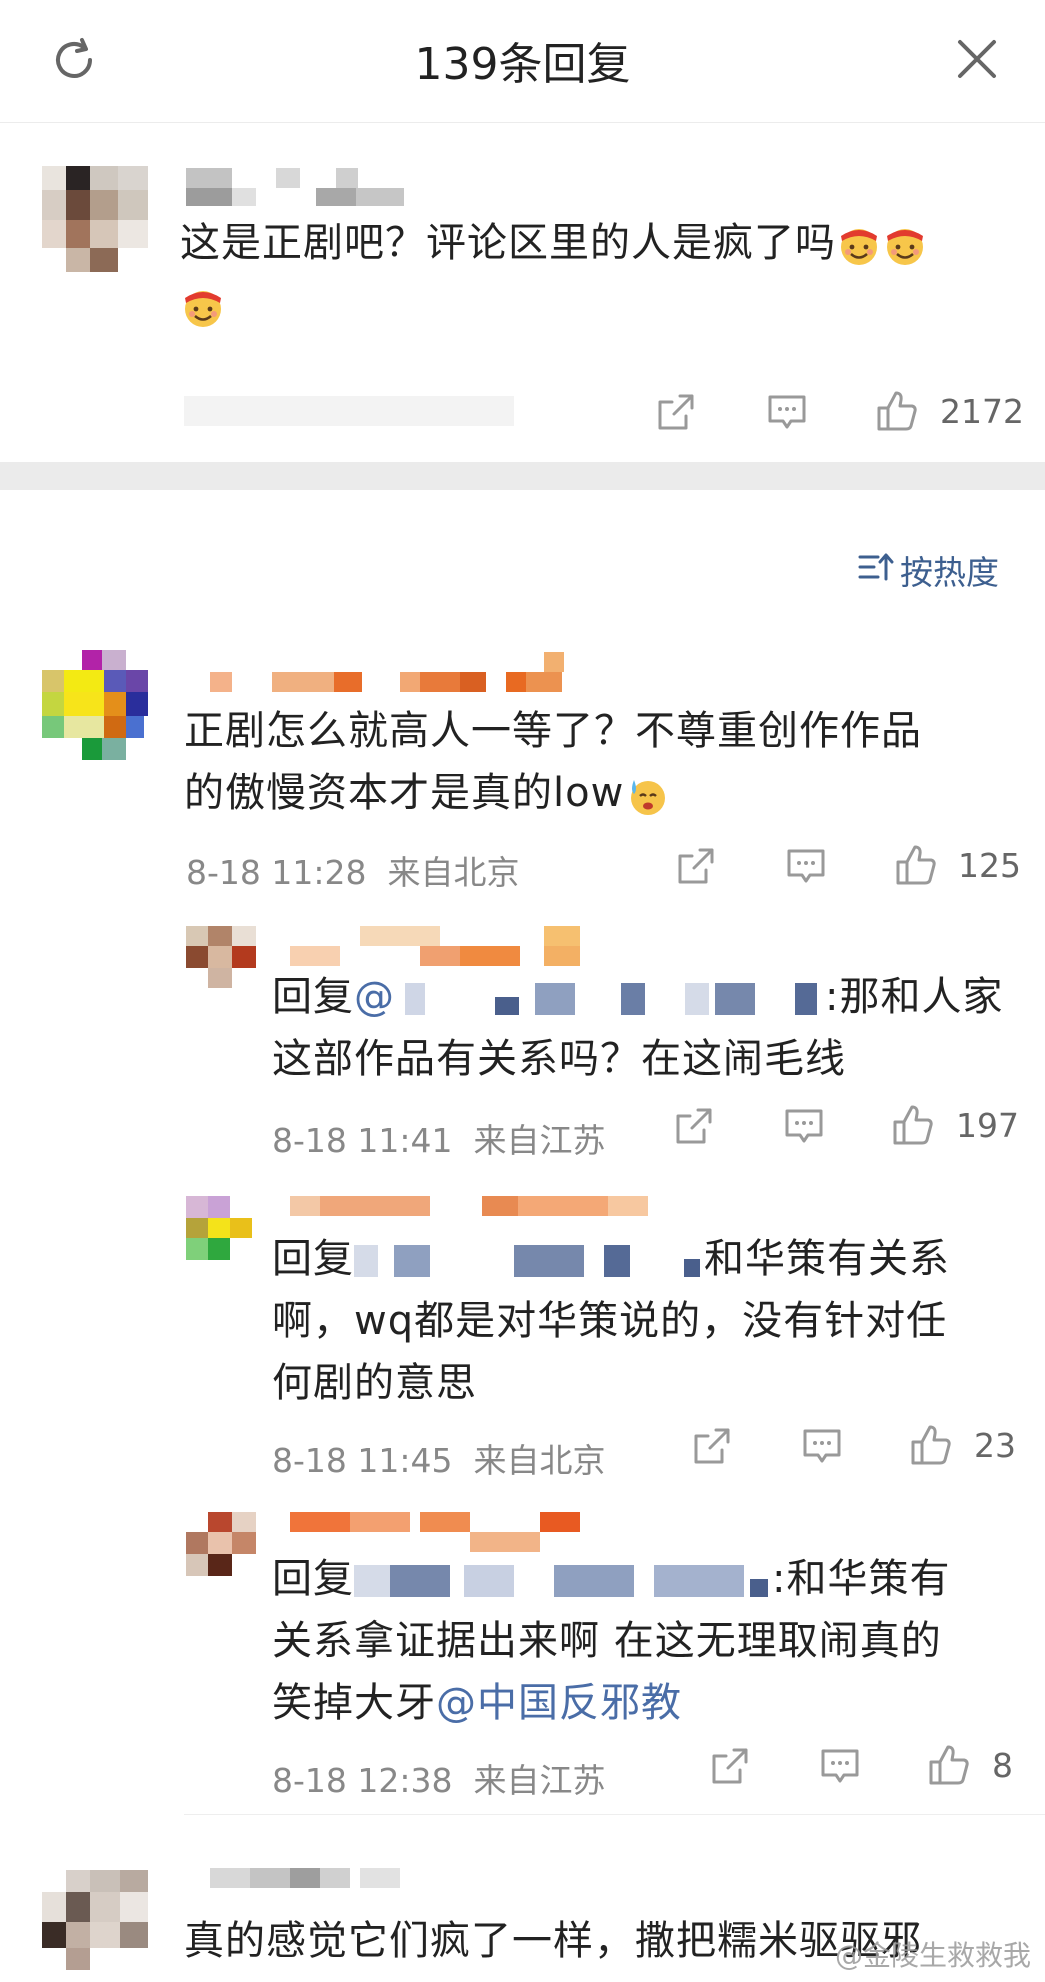 Image resolution: width=1045 pixels, height=1982 pixels. What do you see at coordinates (982, 411) in the screenshot?
I see `like-count: 2172` at bounding box center [982, 411].